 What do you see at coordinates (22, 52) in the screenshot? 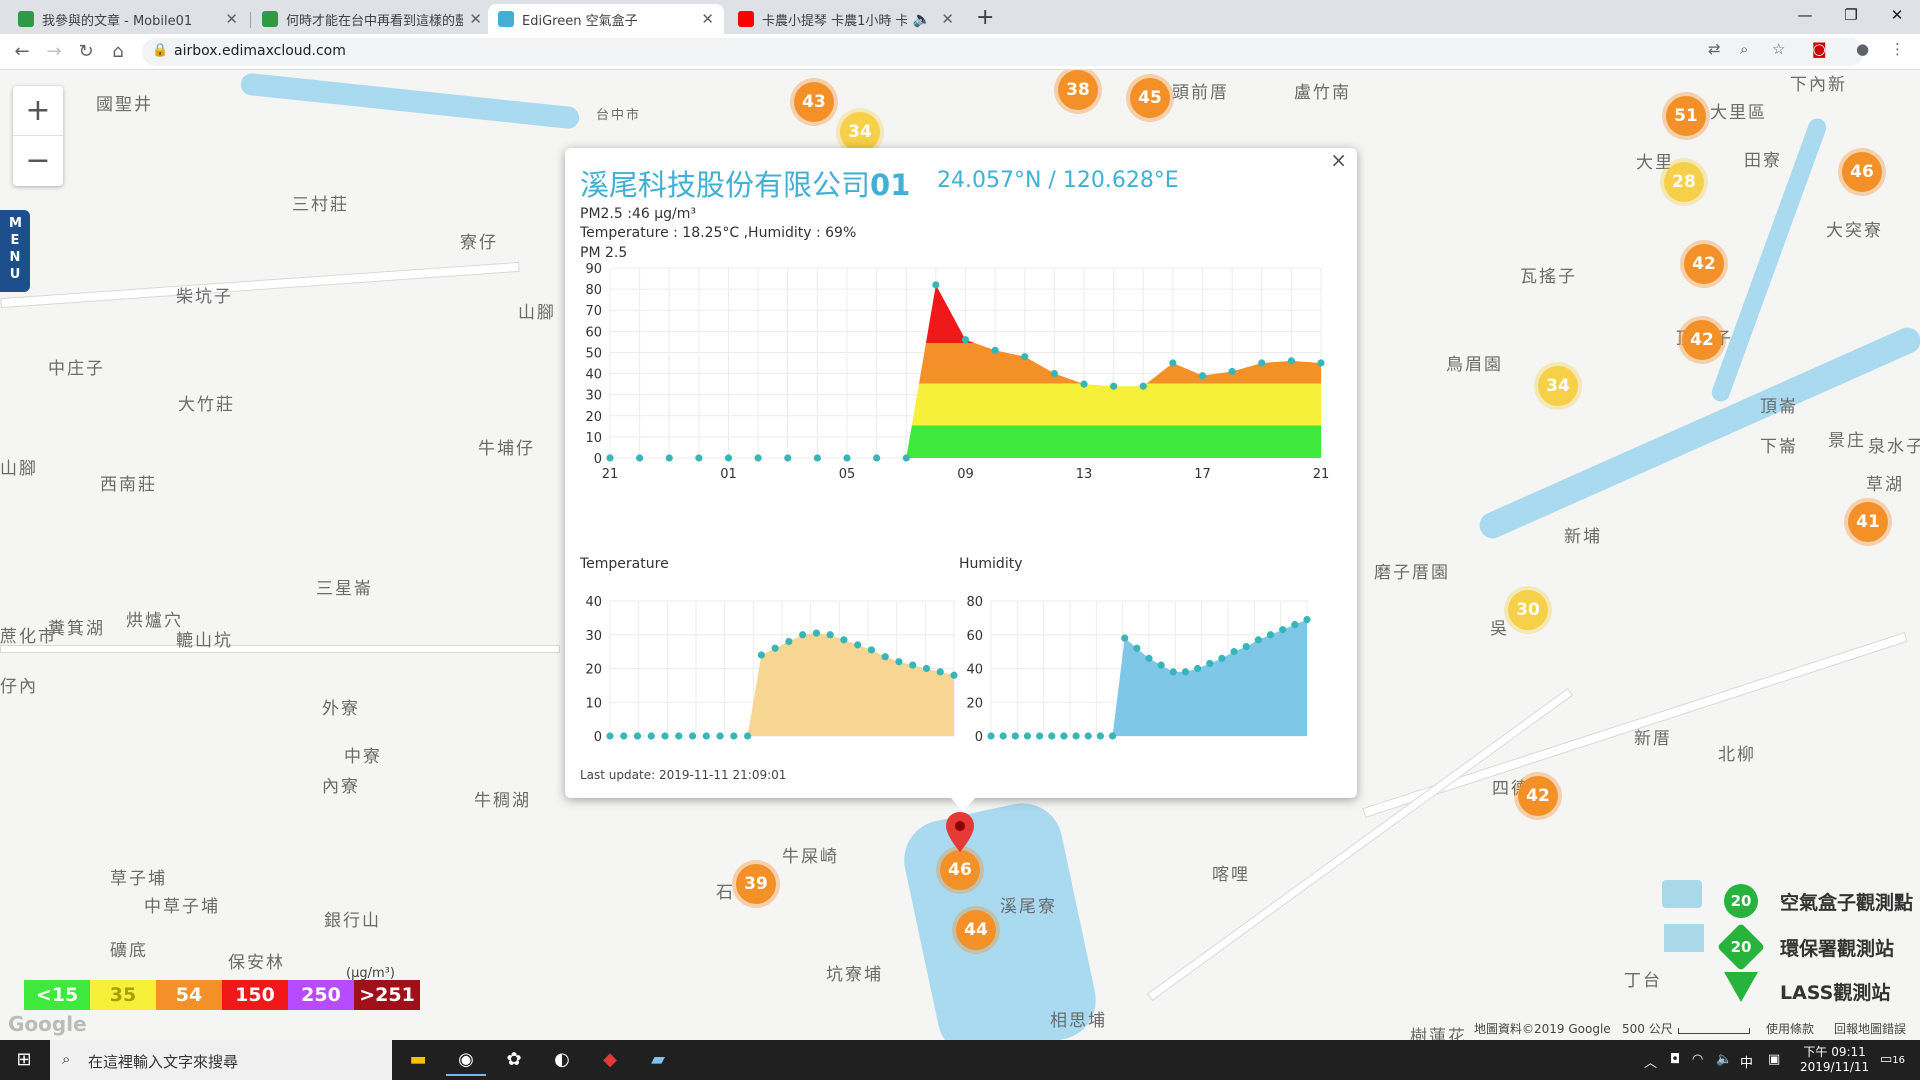
I see `back-icon: ←` at bounding box center [22, 52].